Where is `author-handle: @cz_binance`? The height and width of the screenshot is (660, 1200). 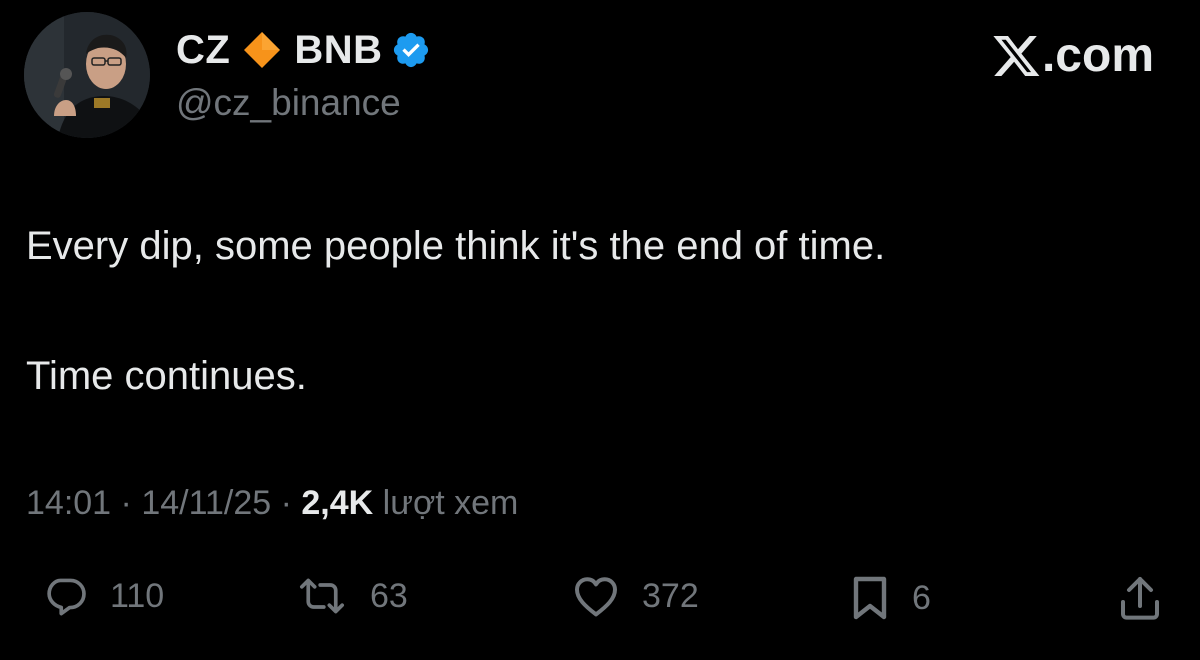 author-handle: @cz_binance is located at coordinates (288, 103).